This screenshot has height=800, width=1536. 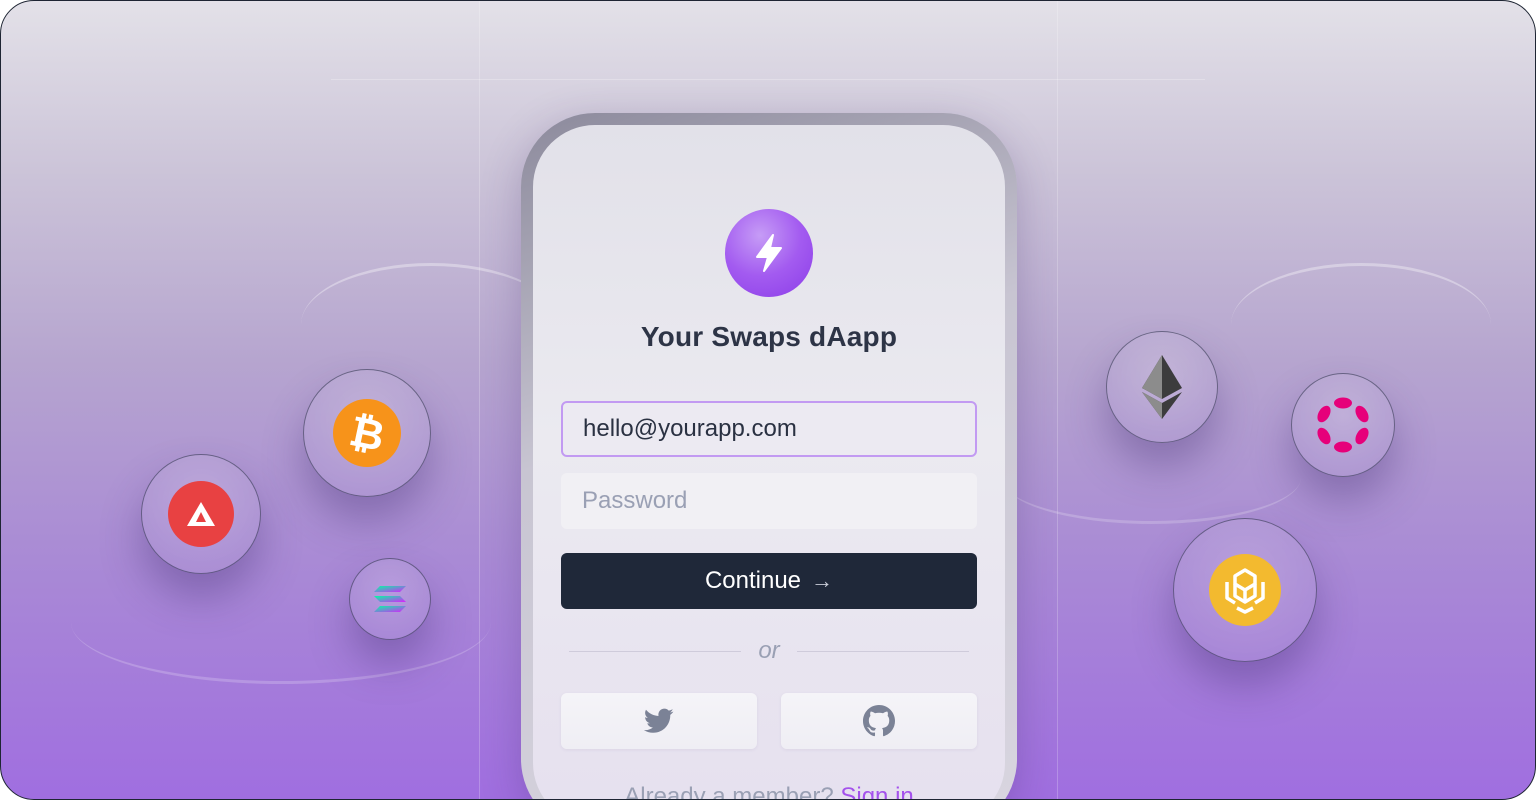 I want to click on github-icon, so click(x=879, y=721).